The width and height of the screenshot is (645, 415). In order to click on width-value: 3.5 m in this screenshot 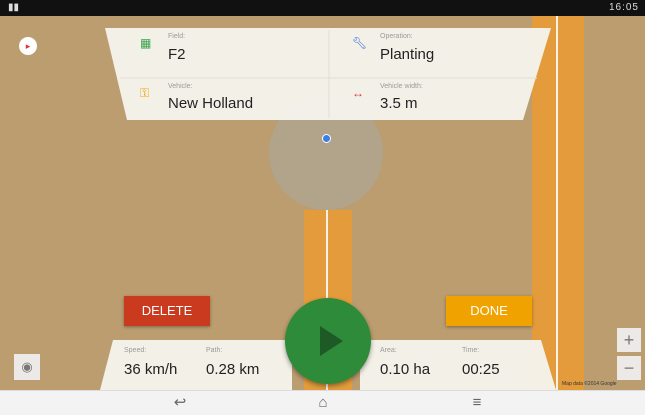, I will do `click(399, 103)`.